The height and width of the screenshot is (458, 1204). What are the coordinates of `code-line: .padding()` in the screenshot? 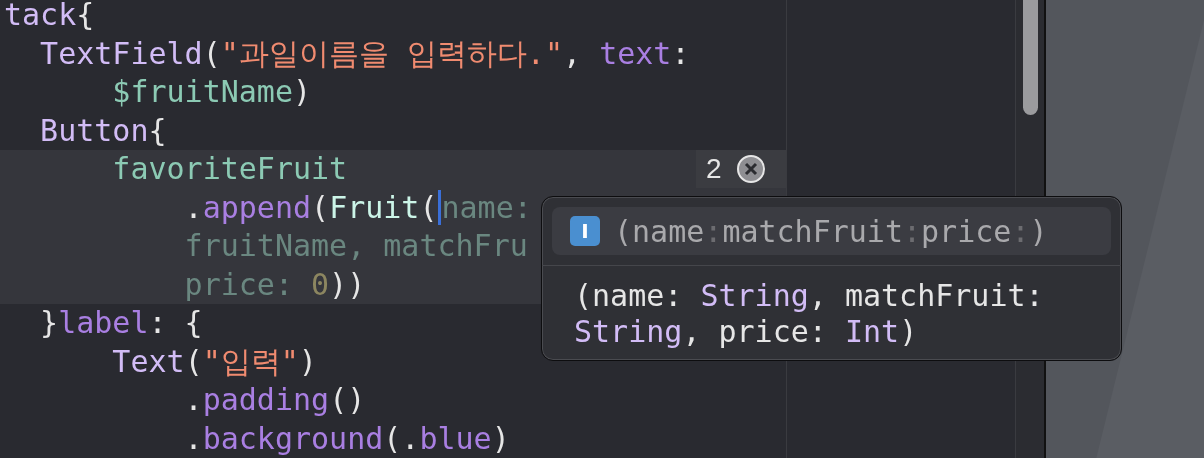 It's located at (274, 400).